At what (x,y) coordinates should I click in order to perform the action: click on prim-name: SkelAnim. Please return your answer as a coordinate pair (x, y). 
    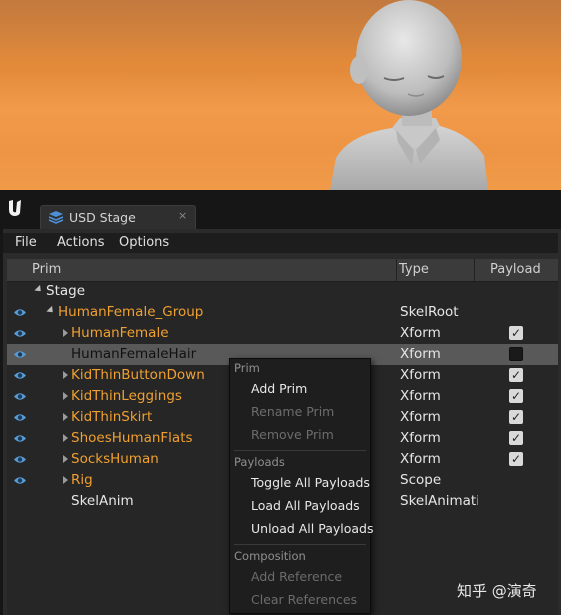
    Looking at the image, I should click on (102, 501).